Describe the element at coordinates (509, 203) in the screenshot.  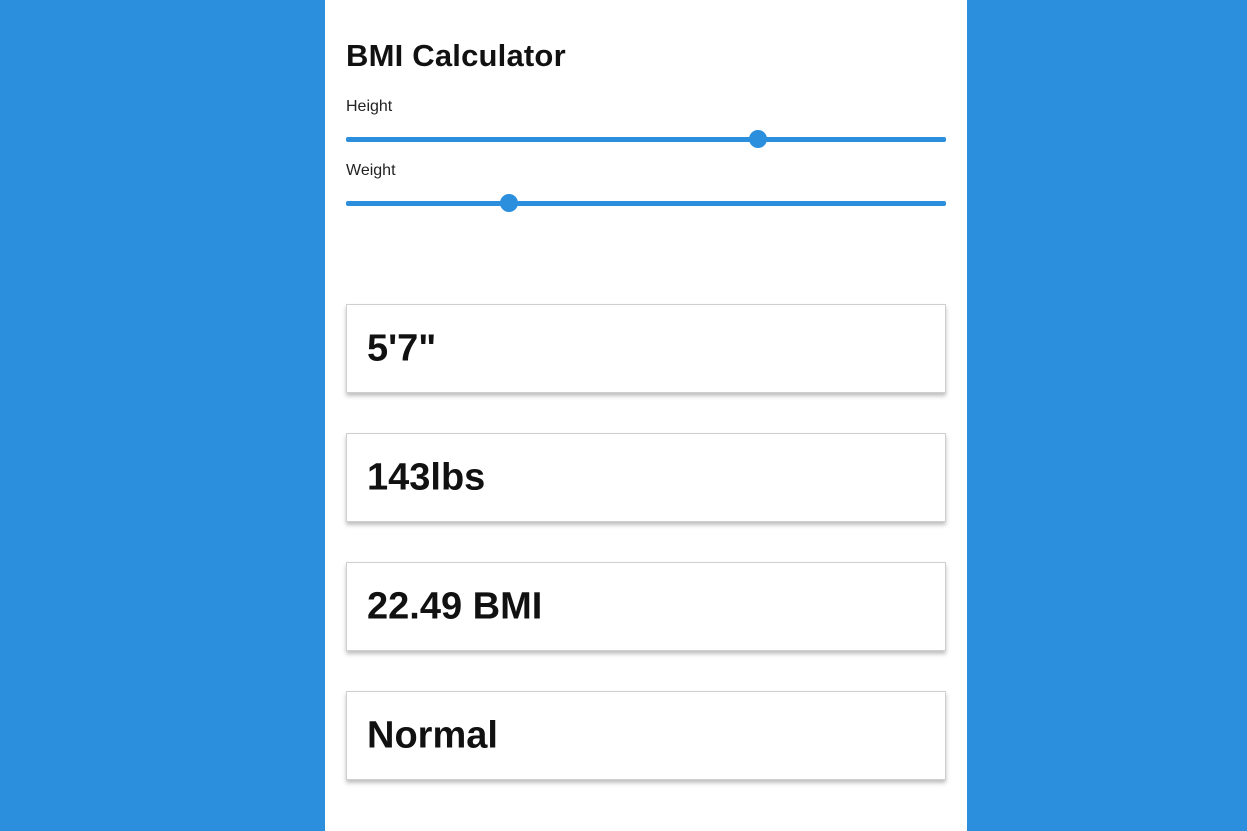
I see `weight-slider-thumb` at that location.